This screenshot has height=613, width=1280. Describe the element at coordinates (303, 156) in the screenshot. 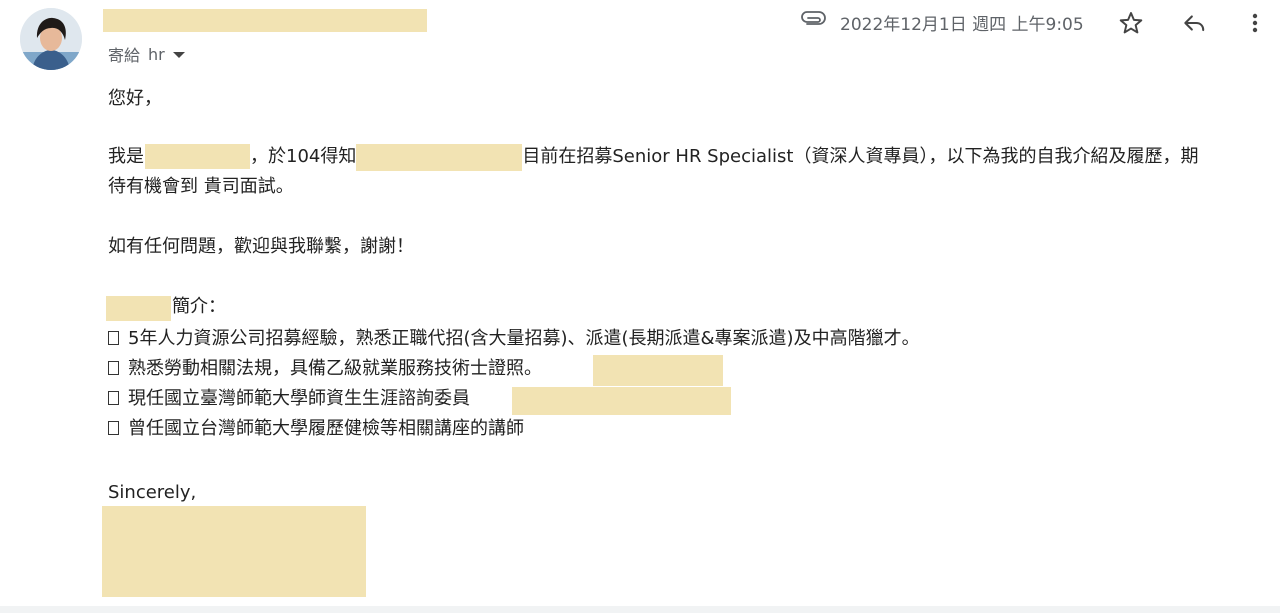

I see `intro-text-2: ，於104得知` at that location.